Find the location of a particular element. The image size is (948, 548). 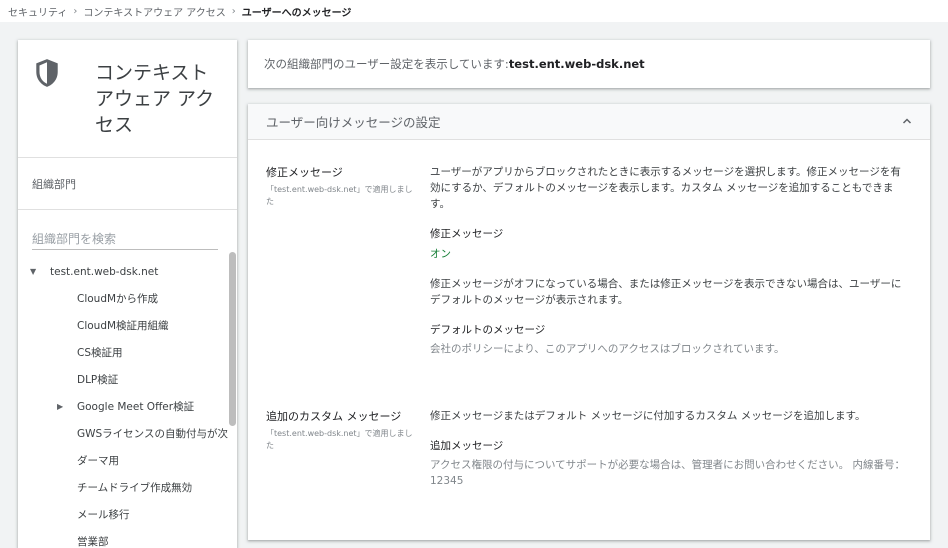

tree-item-root: ▼ test.ent.web-dsk.net is located at coordinates (127, 271).